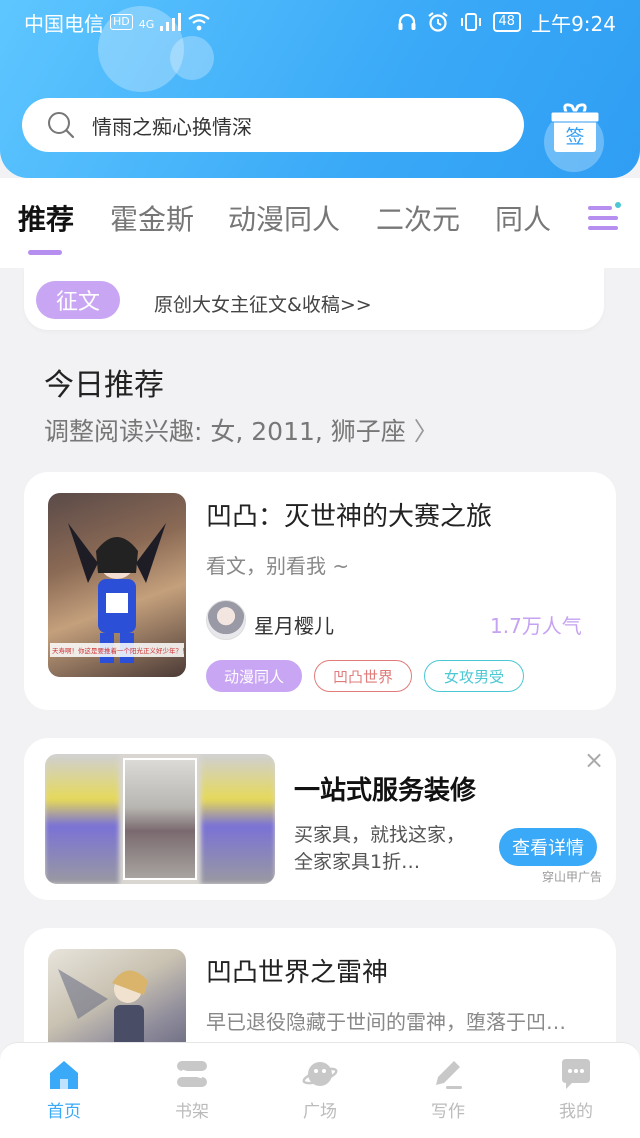  What do you see at coordinates (199, 22) in the screenshot?
I see `wifi-icon` at bounding box center [199, 22].